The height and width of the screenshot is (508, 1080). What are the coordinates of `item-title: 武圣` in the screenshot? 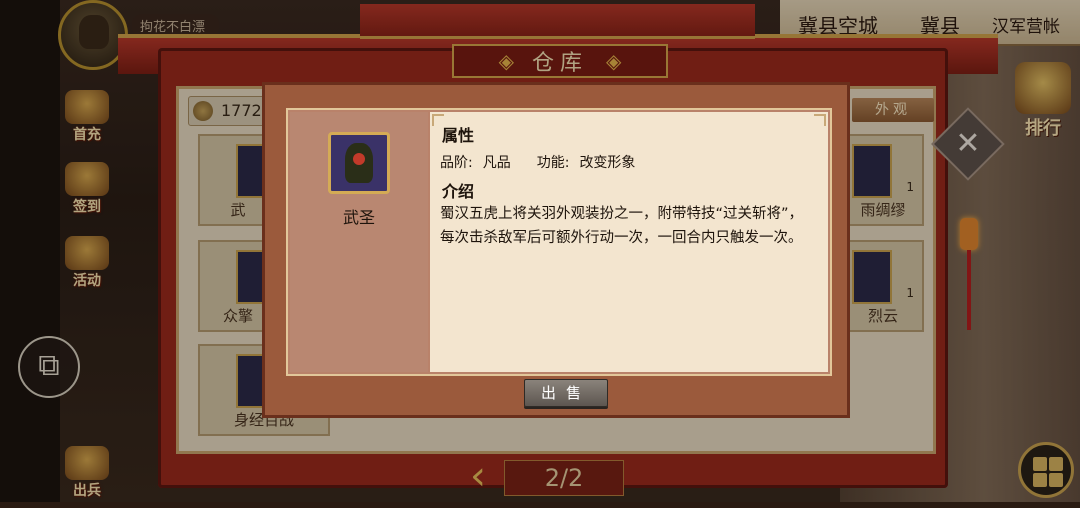 It's located at (358, 217).